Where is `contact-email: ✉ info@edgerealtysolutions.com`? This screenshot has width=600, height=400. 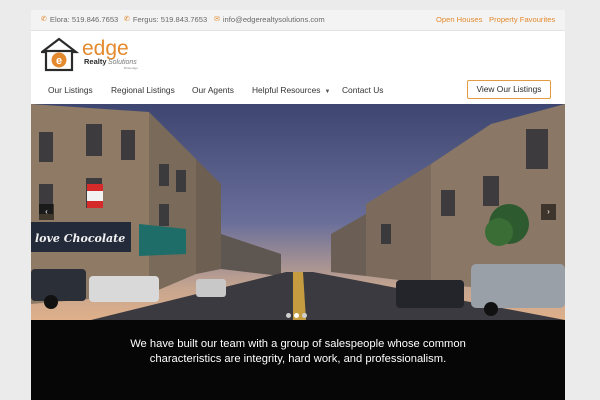 contact-email: ✉ info@edgerealtysolutions.com is located at coordinates (269, 19).